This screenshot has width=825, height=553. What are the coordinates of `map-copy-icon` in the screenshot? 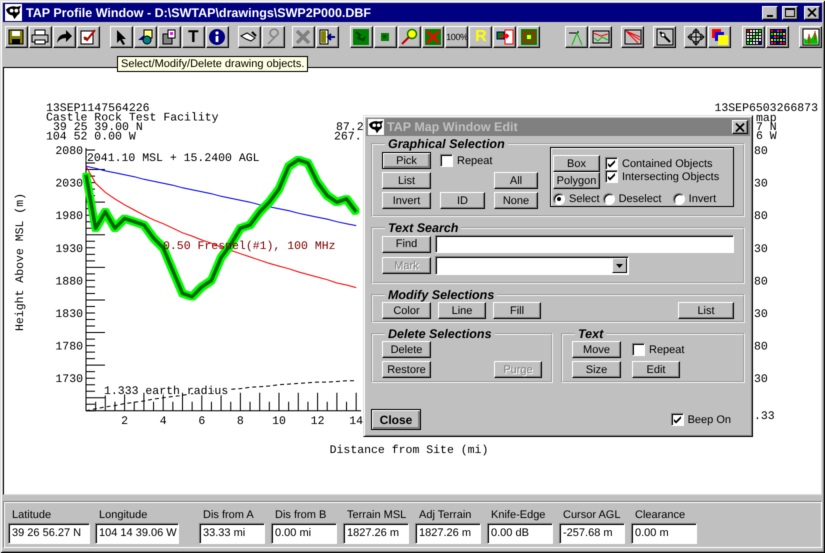 It's located at (505, 37).